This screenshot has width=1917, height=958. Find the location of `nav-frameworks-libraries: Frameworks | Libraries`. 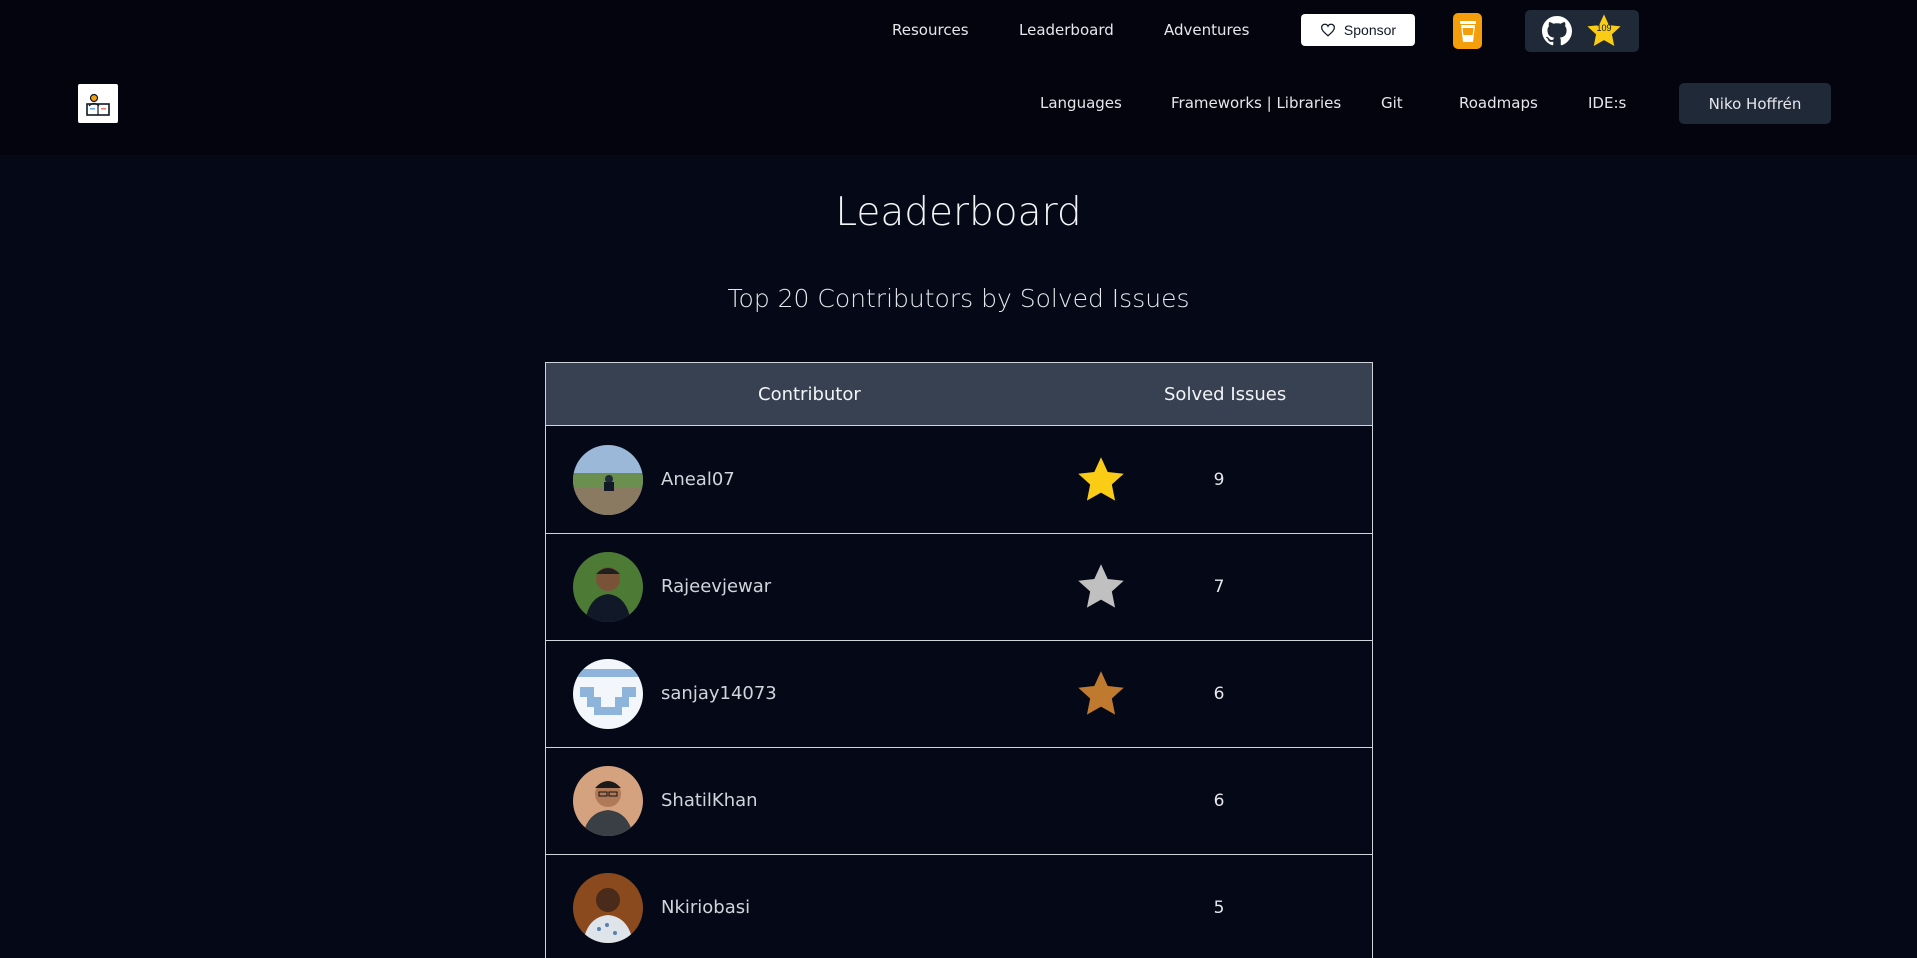

nav-frameworks-libraries: Frameworks | Libraries is located at coordinates (1256, 103).